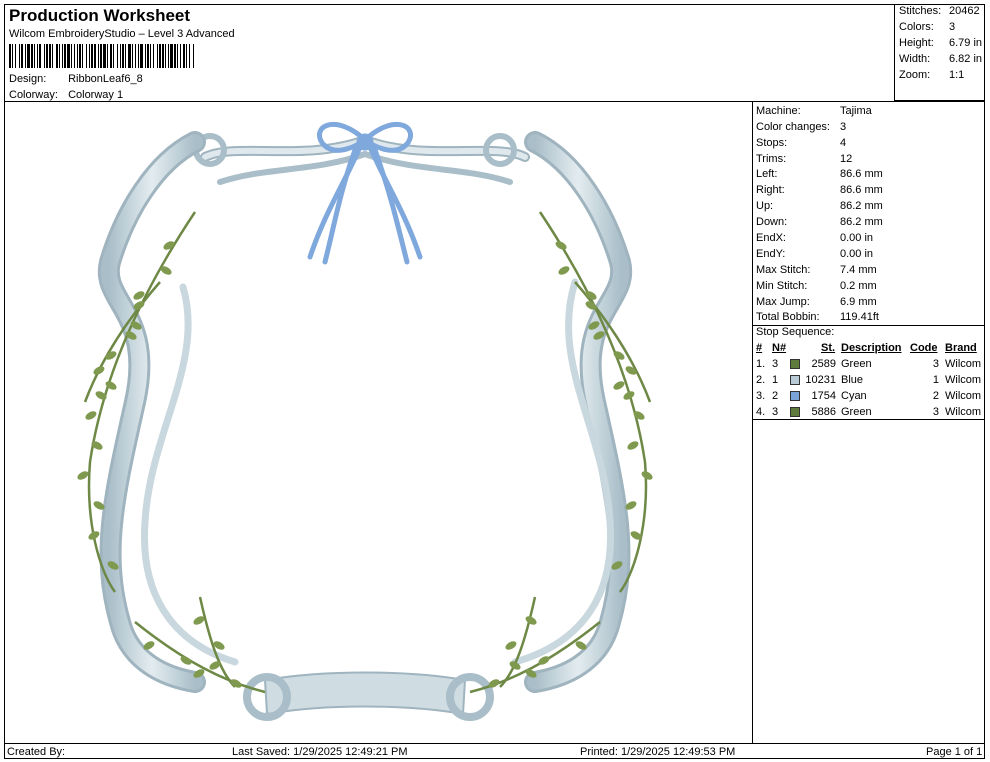  Describe the element at coordinates (761, 380) in the screenshot. I see `stop-index: 2.` at that location.